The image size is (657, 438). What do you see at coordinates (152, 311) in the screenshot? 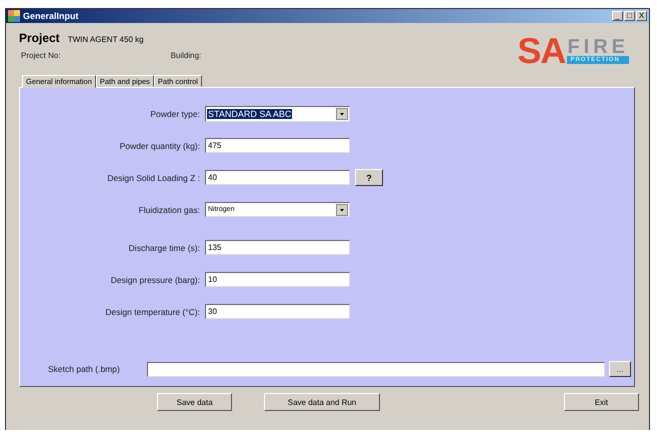
I see `field-label: Design temperature (°C):` at bounding box center [152, 311].